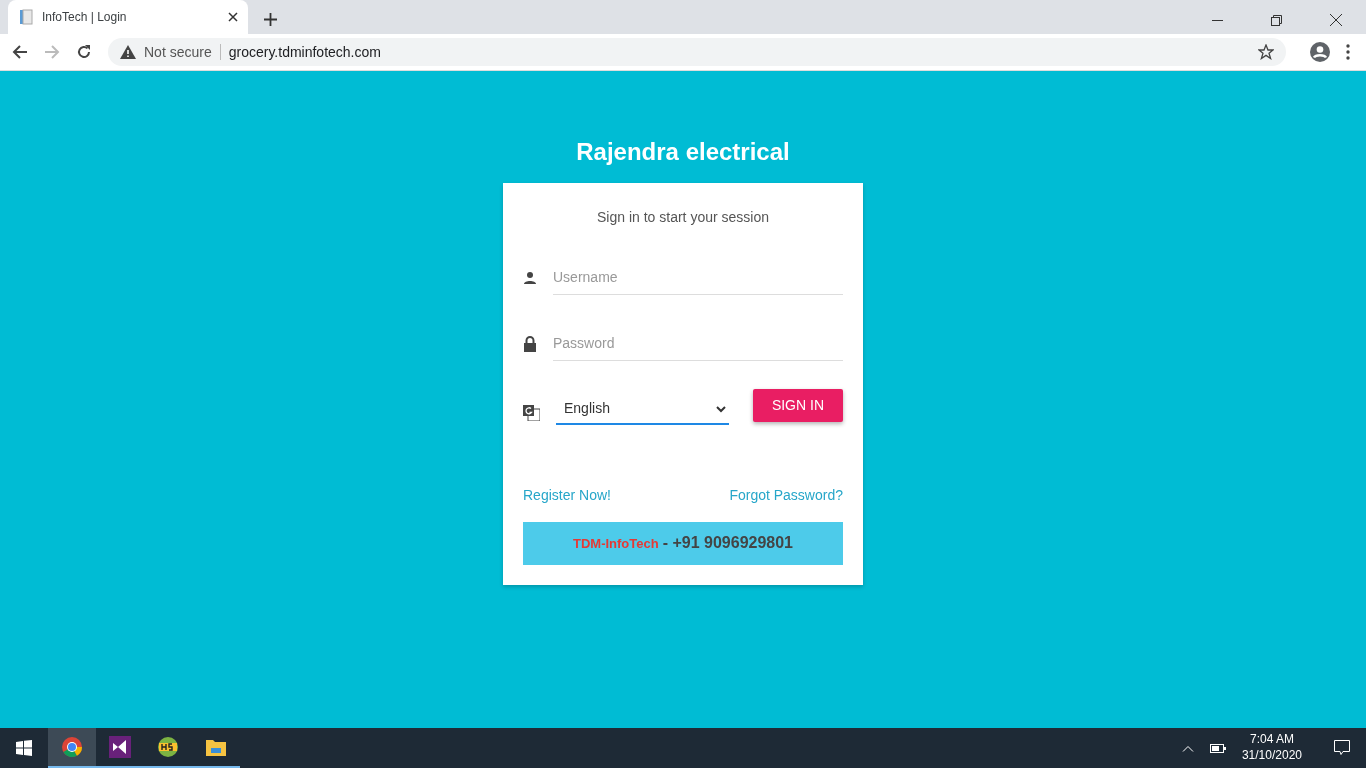 The width and height of the screenshot is (1366, 768). I want to click on back-arrow-icon, so click(20, 52).